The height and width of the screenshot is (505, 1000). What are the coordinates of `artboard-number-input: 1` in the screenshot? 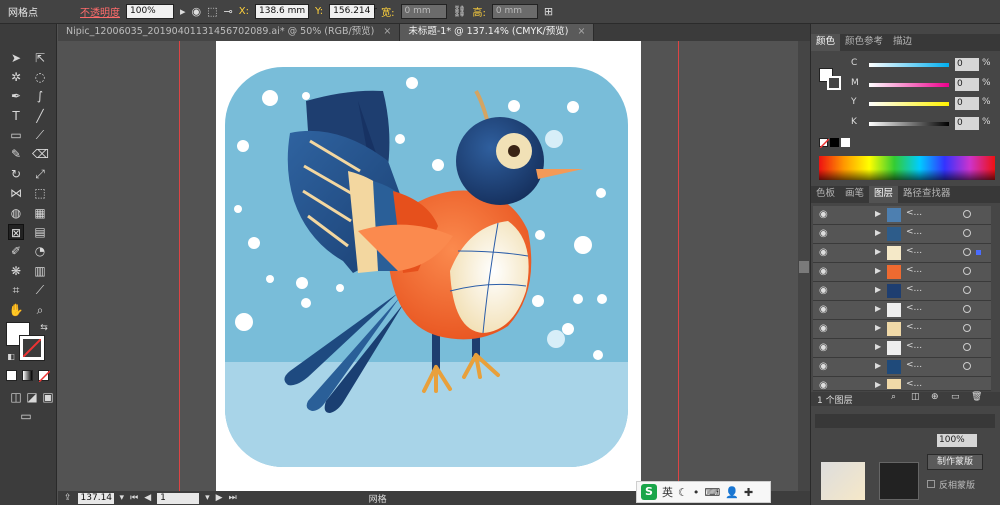 It's located at (178, 498).